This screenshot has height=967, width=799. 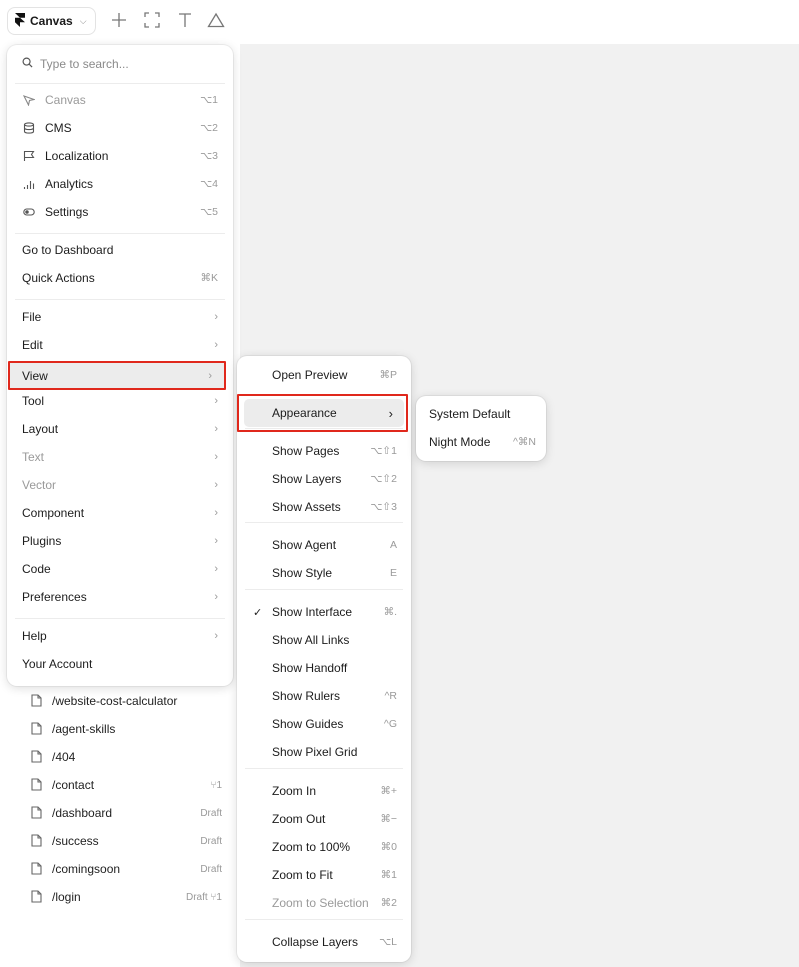 What do you see at coordinates (324, 375) in the screenshot?
I see `view-item-open-preview: Open Preview ⌘P` at bounding box center [324, 375].